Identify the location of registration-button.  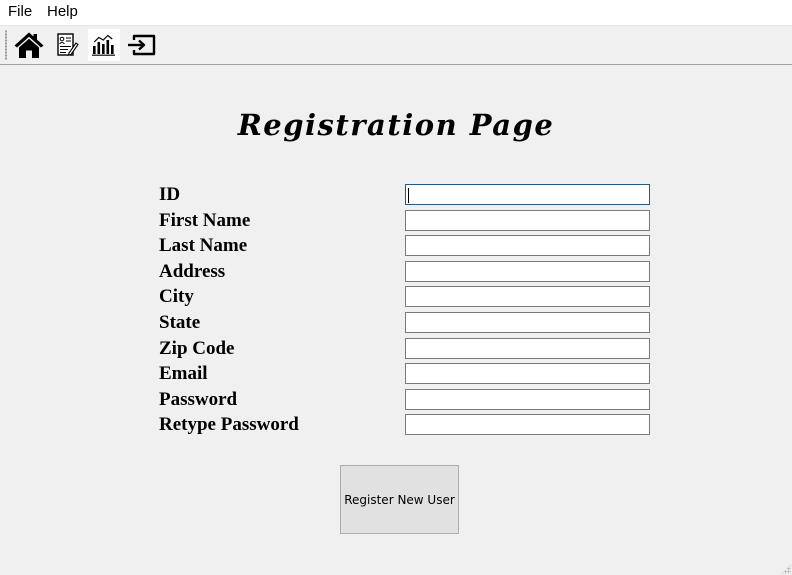
(67, 45).